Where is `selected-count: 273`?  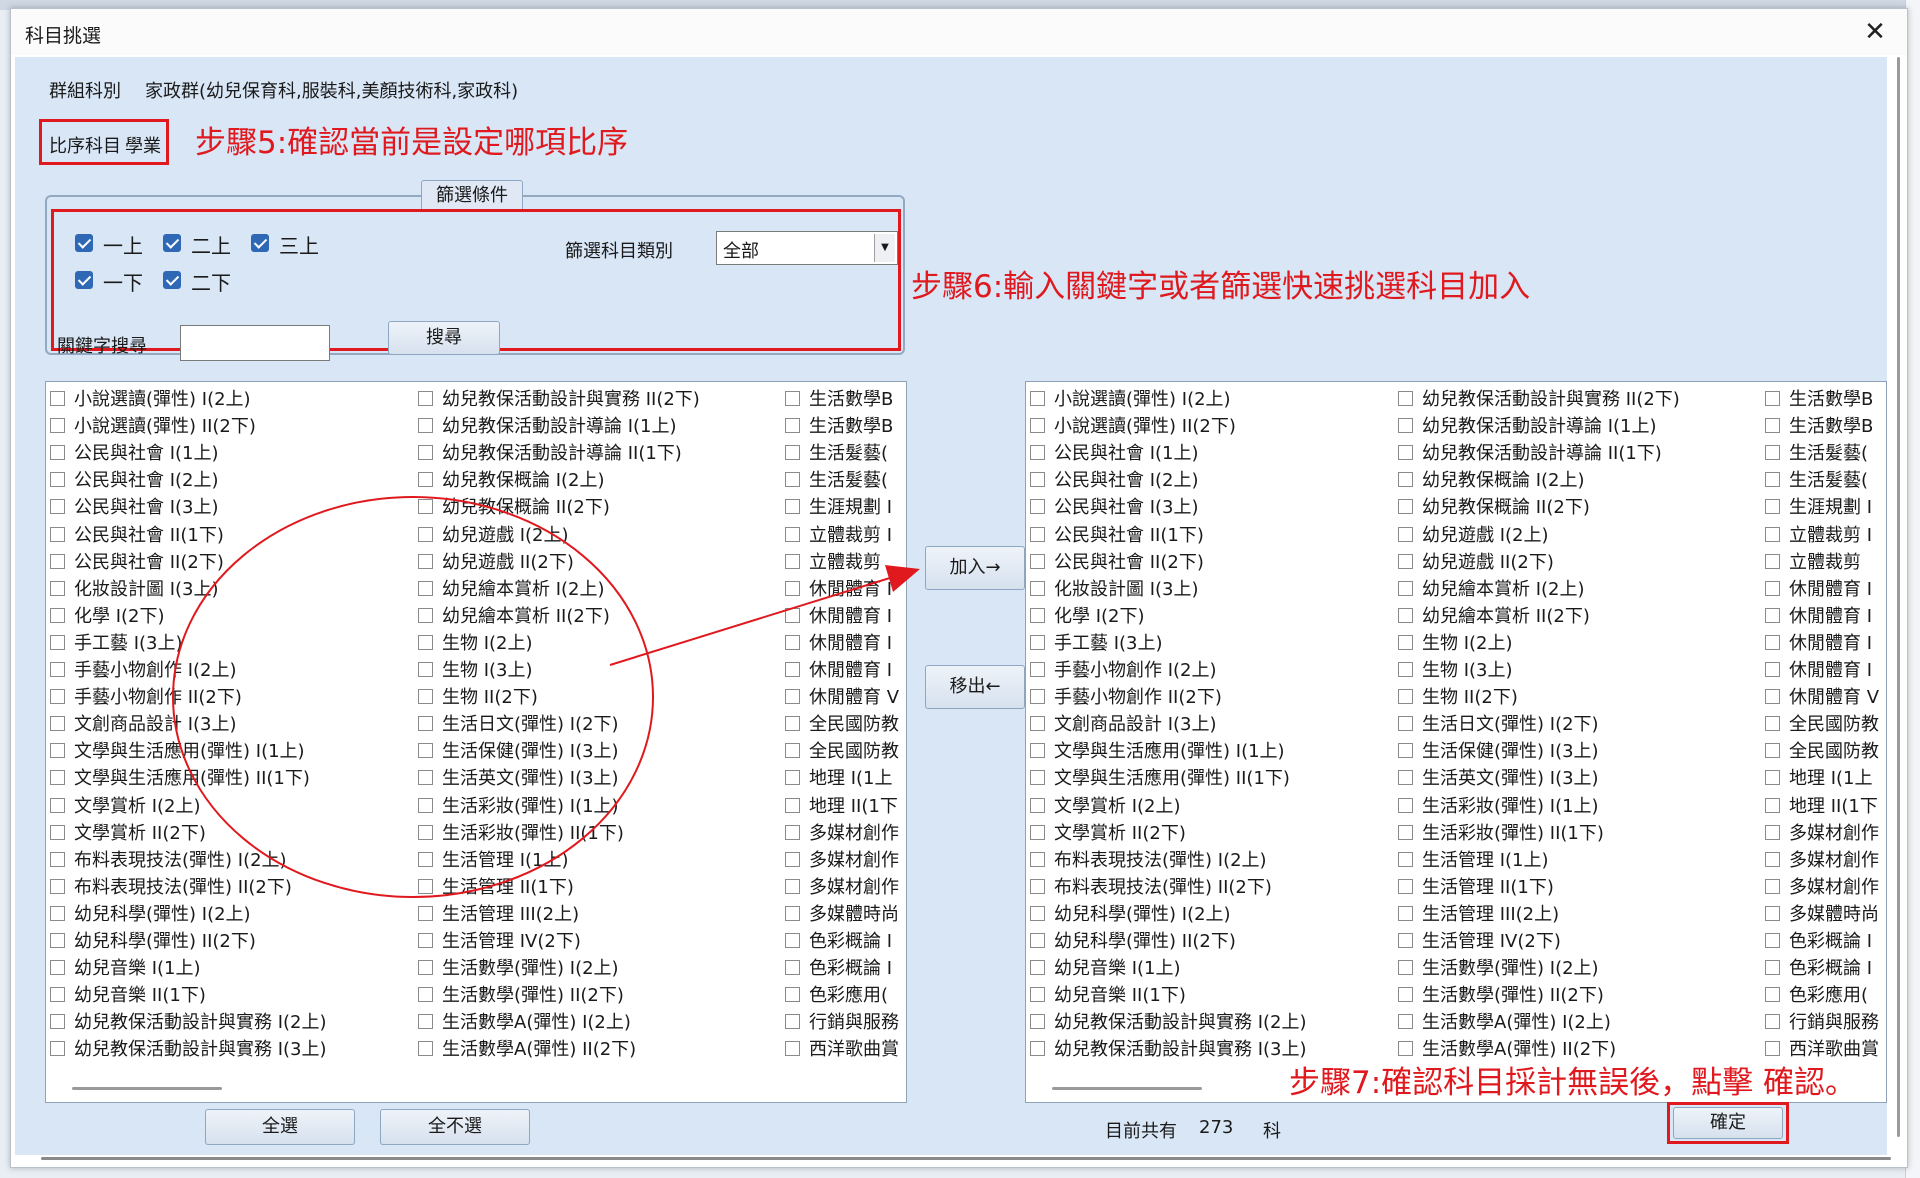
selected-count: 273 is located at coordinates (1216, 1127).